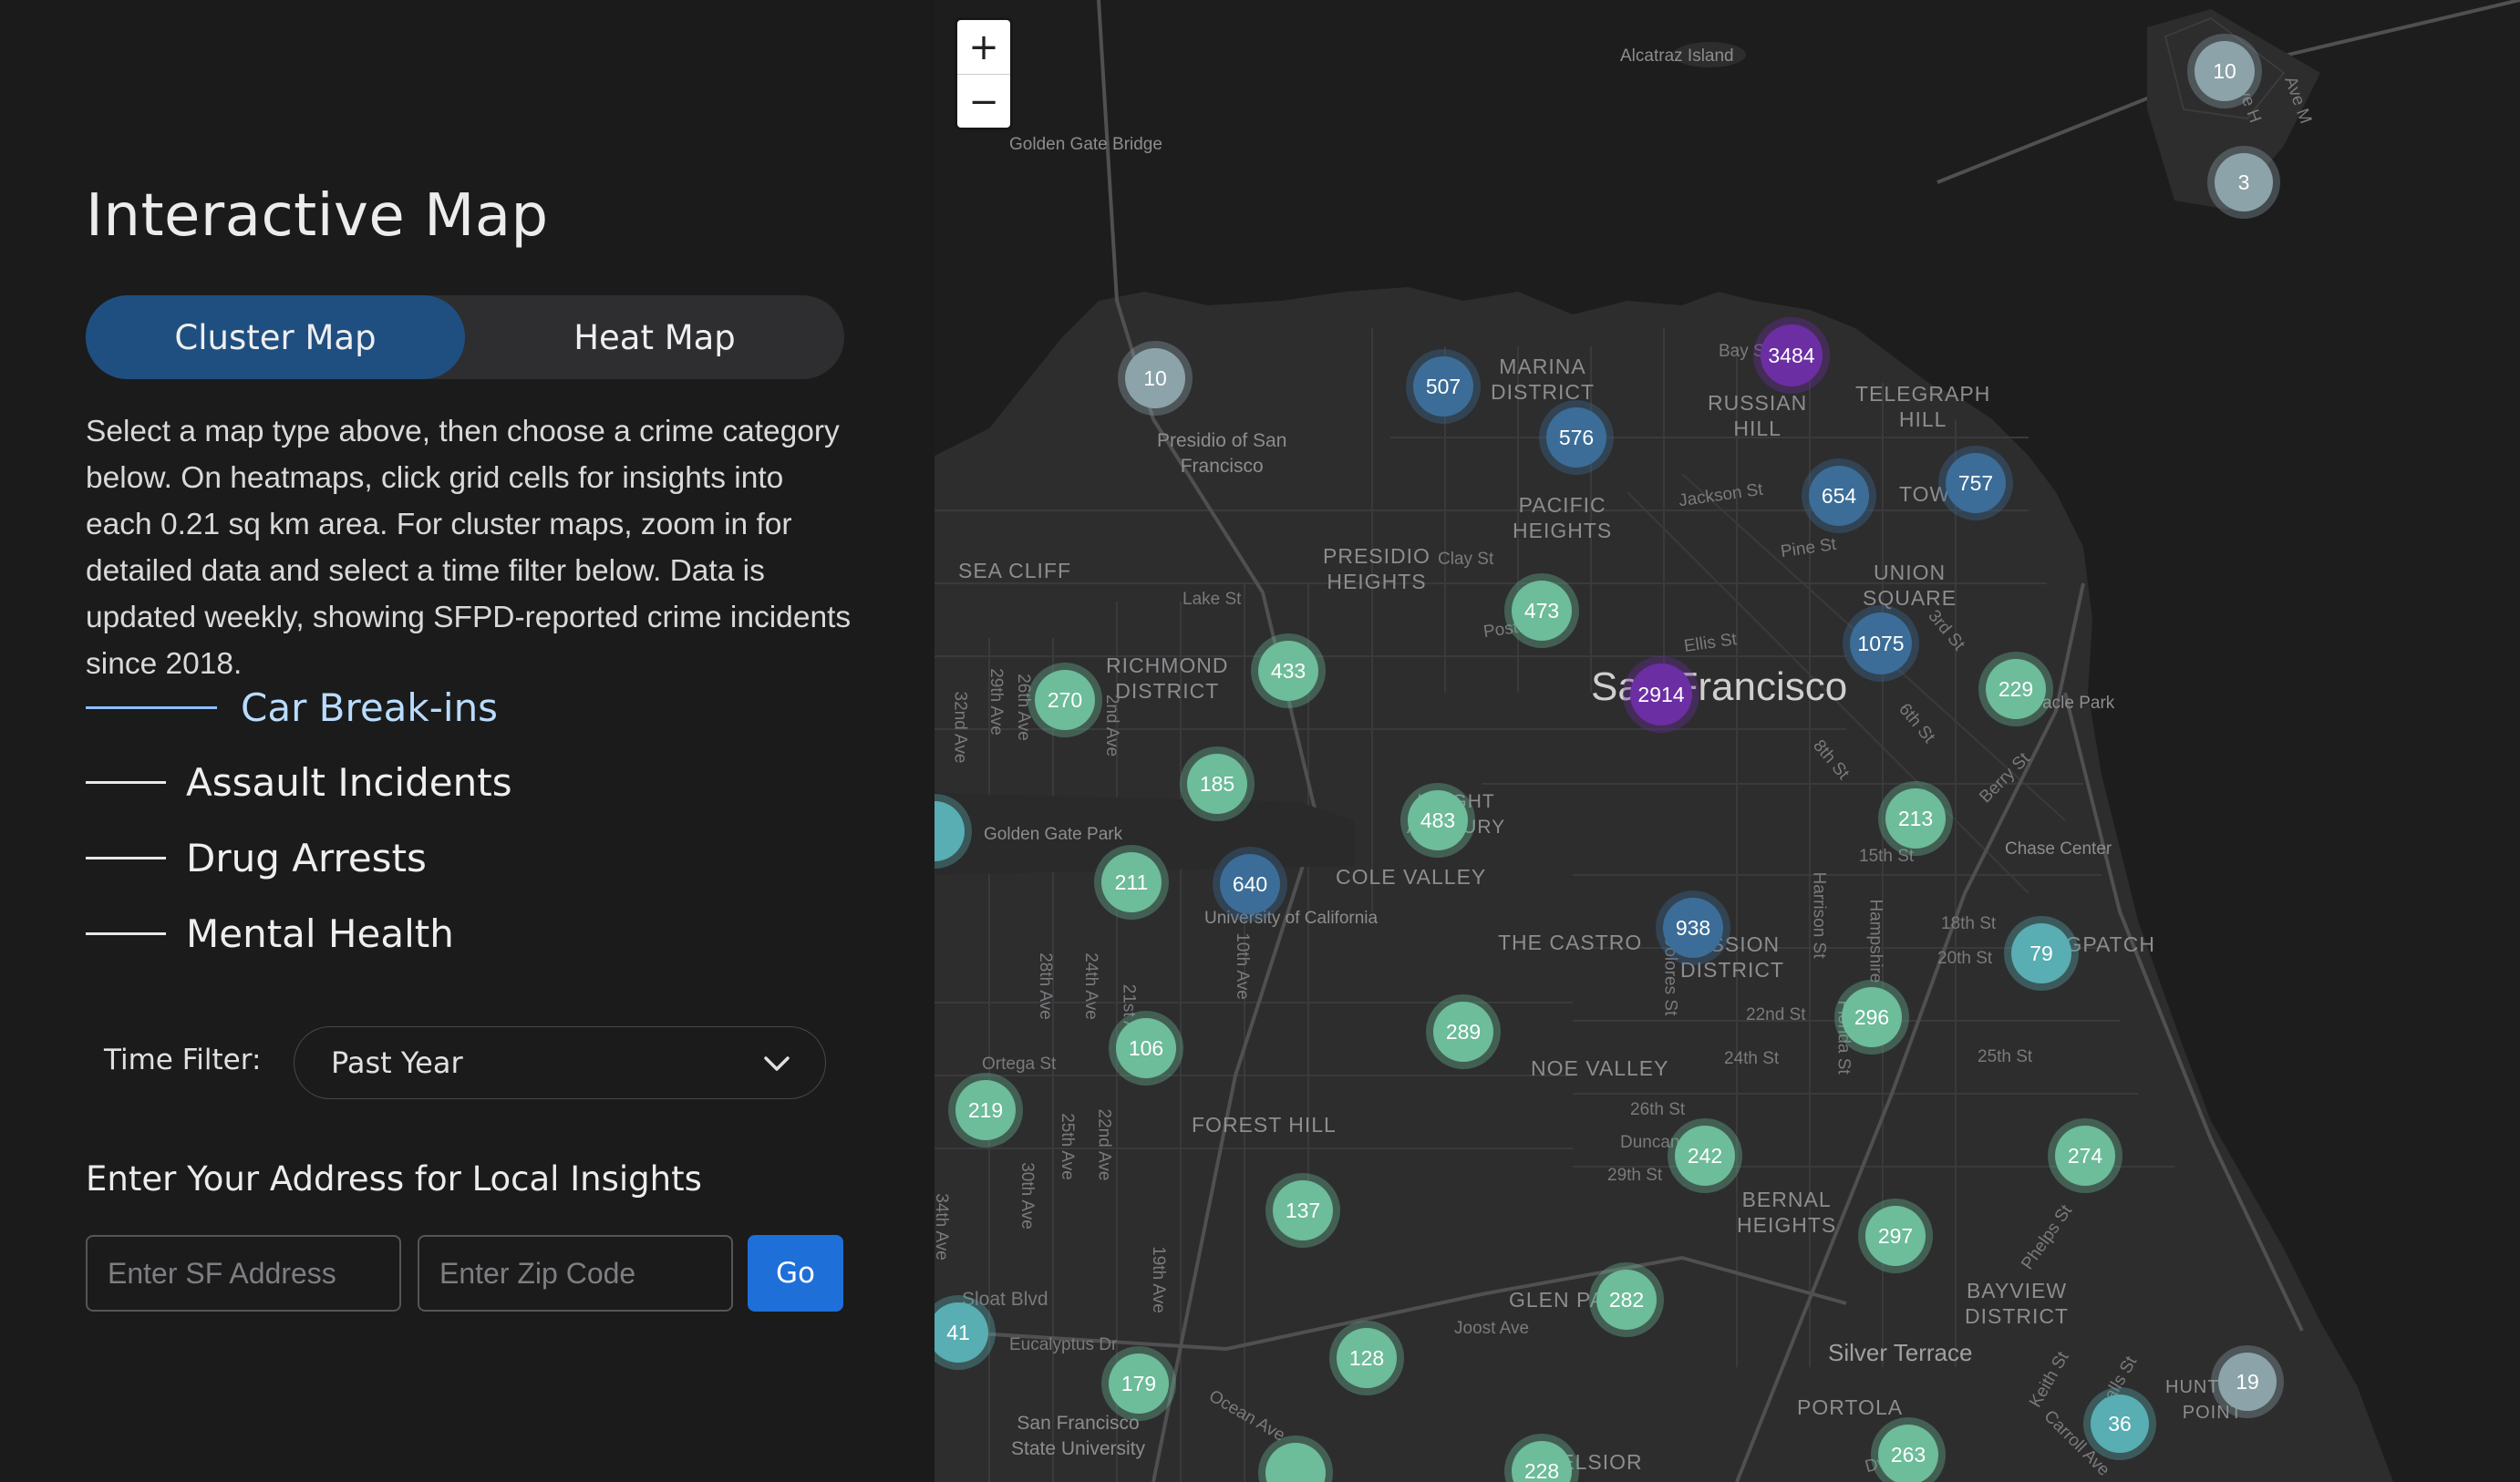 This screenshot has height=1482, width=2520. What do you see at coordinates (1819, 915) in the screenshot?
I see `street-label: Harrison St` at bounding box center [1819, 915].